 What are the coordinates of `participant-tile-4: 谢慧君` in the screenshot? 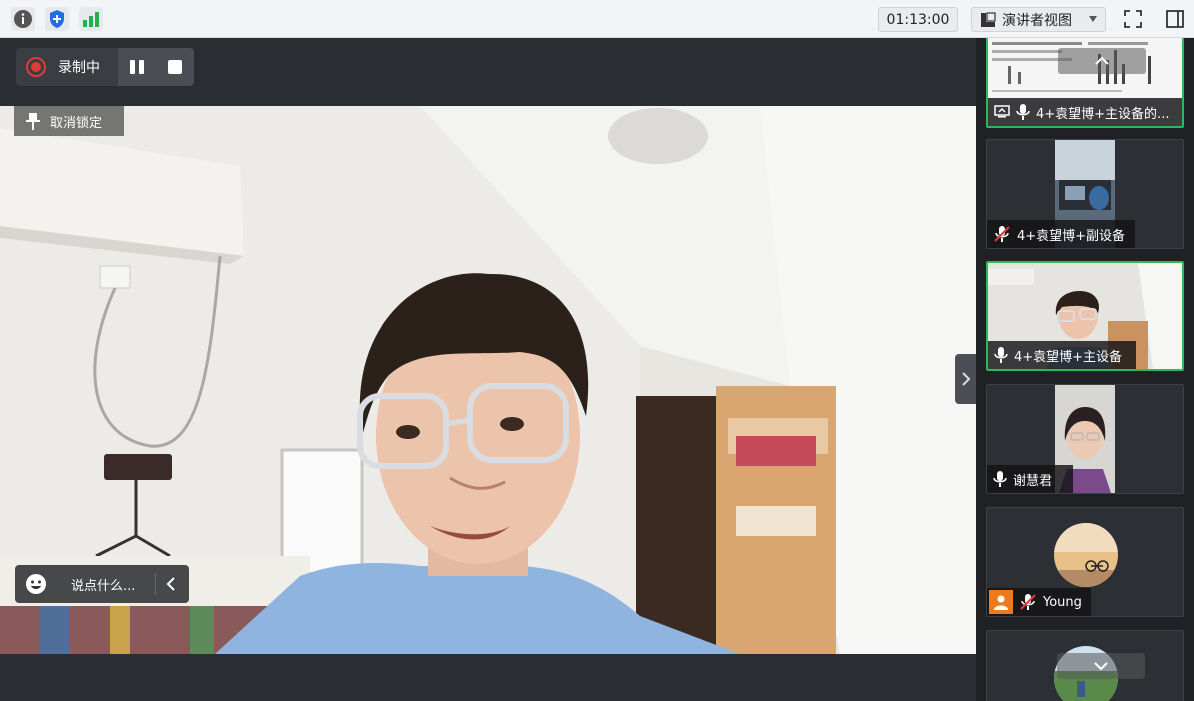 It's located at (1085, 439).